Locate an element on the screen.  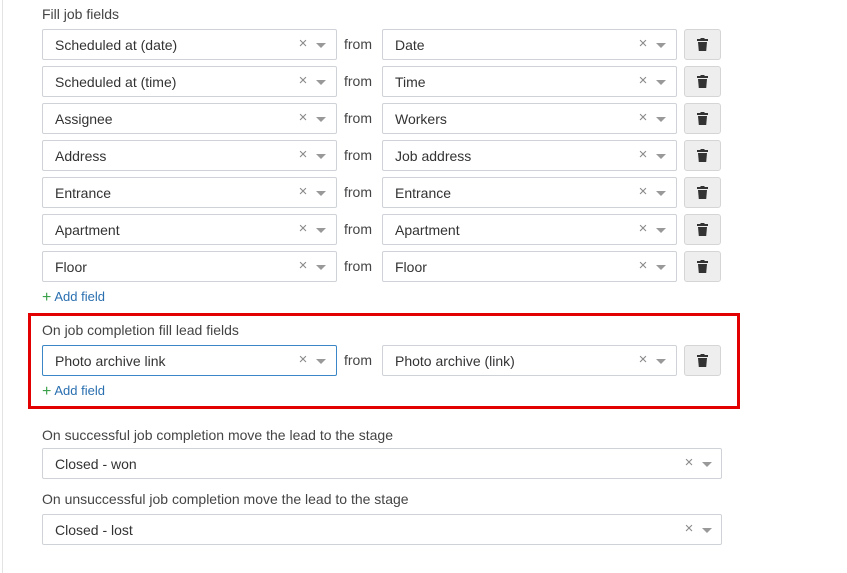
target-field-select: Apartment × is located at coordinates (189, 229).